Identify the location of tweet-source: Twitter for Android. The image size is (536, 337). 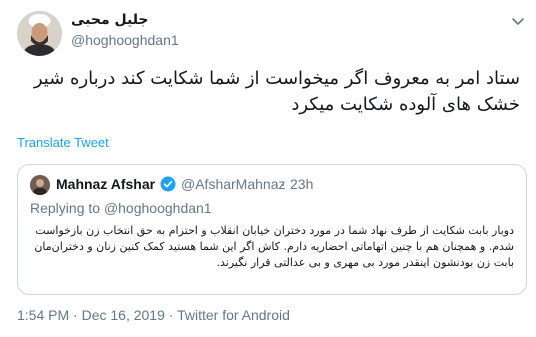
(233, 315).